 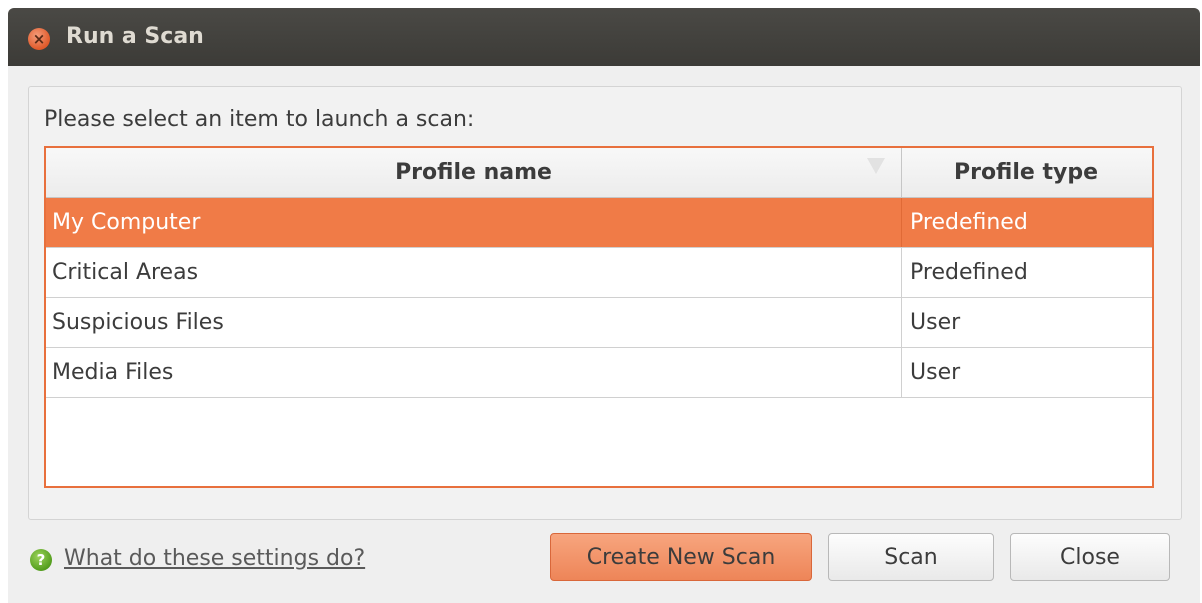 What do you see at coordinates (135, 36) in the screenshot?
I see `window-title: Run a Scan` at bounding box center [135, 36].